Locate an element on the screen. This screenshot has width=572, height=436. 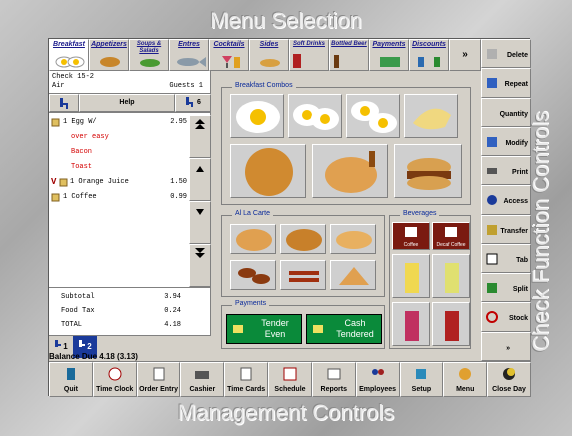
subtotal-label: Subtotal is located at coordinates (78, 297).